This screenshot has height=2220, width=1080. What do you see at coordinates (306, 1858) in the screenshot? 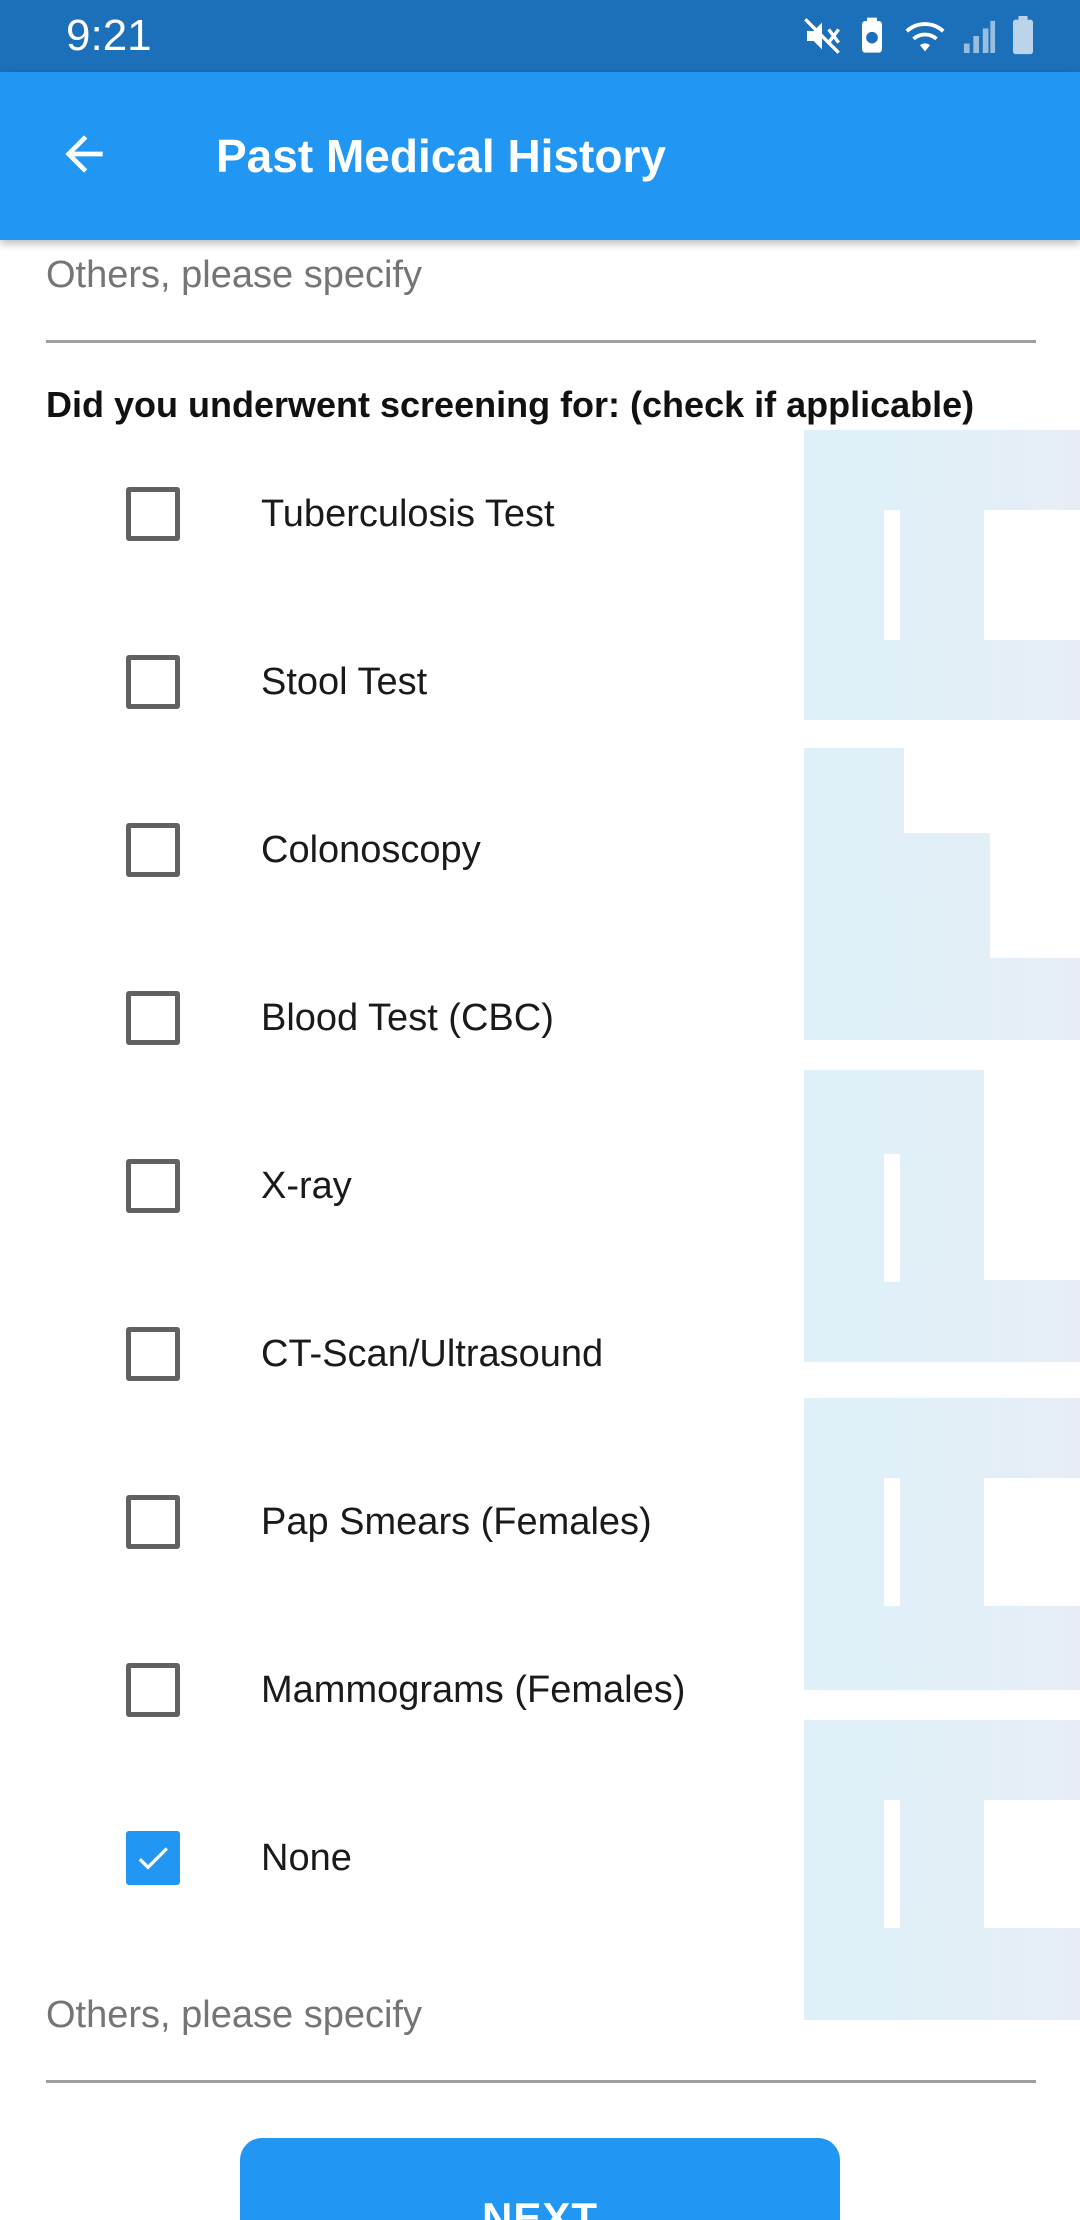
I see `option-label: None` at bounding box center [306, 1858].